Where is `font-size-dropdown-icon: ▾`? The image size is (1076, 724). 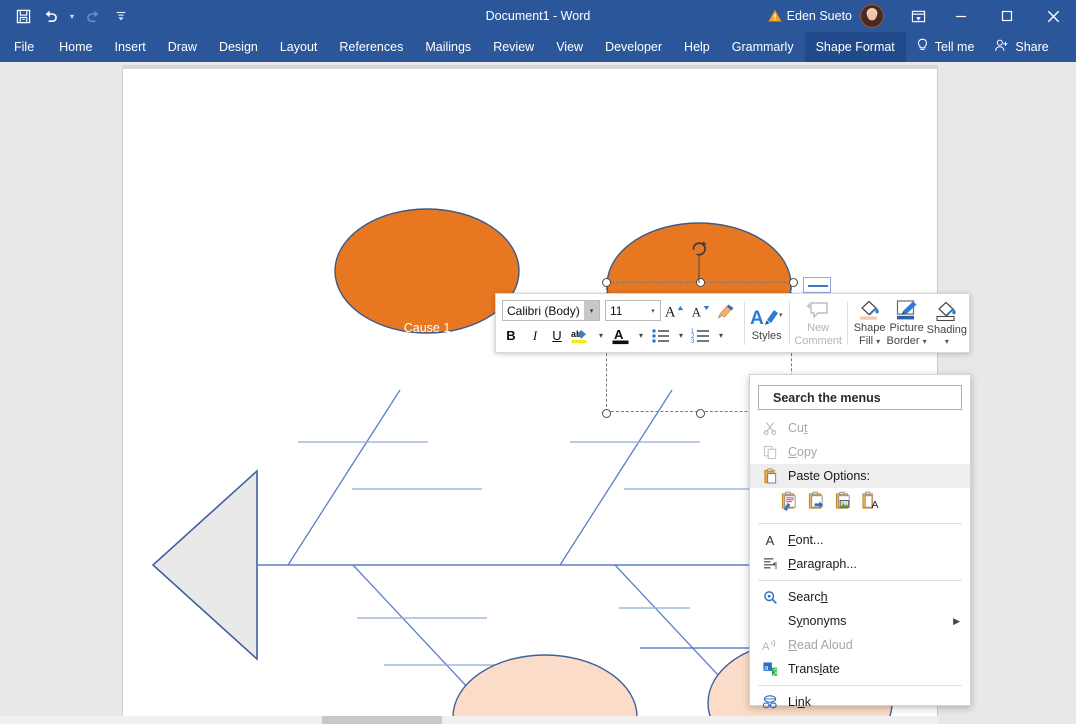 font-size-dropdown-icon: ▾ is located at coordinates (653, 311).